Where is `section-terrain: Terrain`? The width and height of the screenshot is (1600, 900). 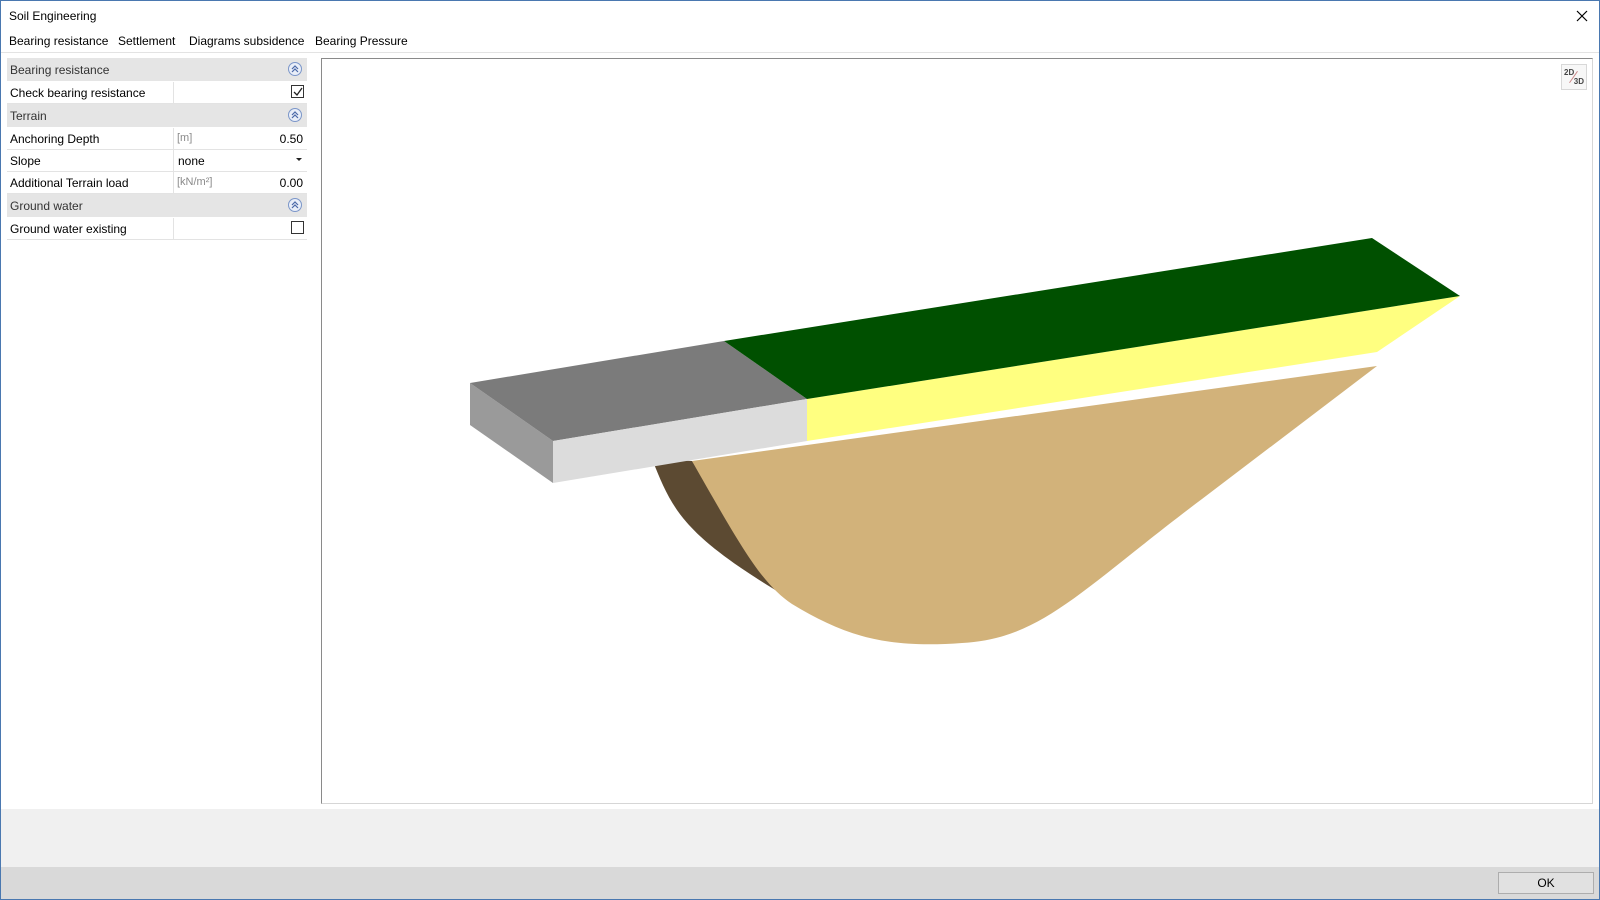
section-terrain: Terrain is located at coordinates (157, 116).